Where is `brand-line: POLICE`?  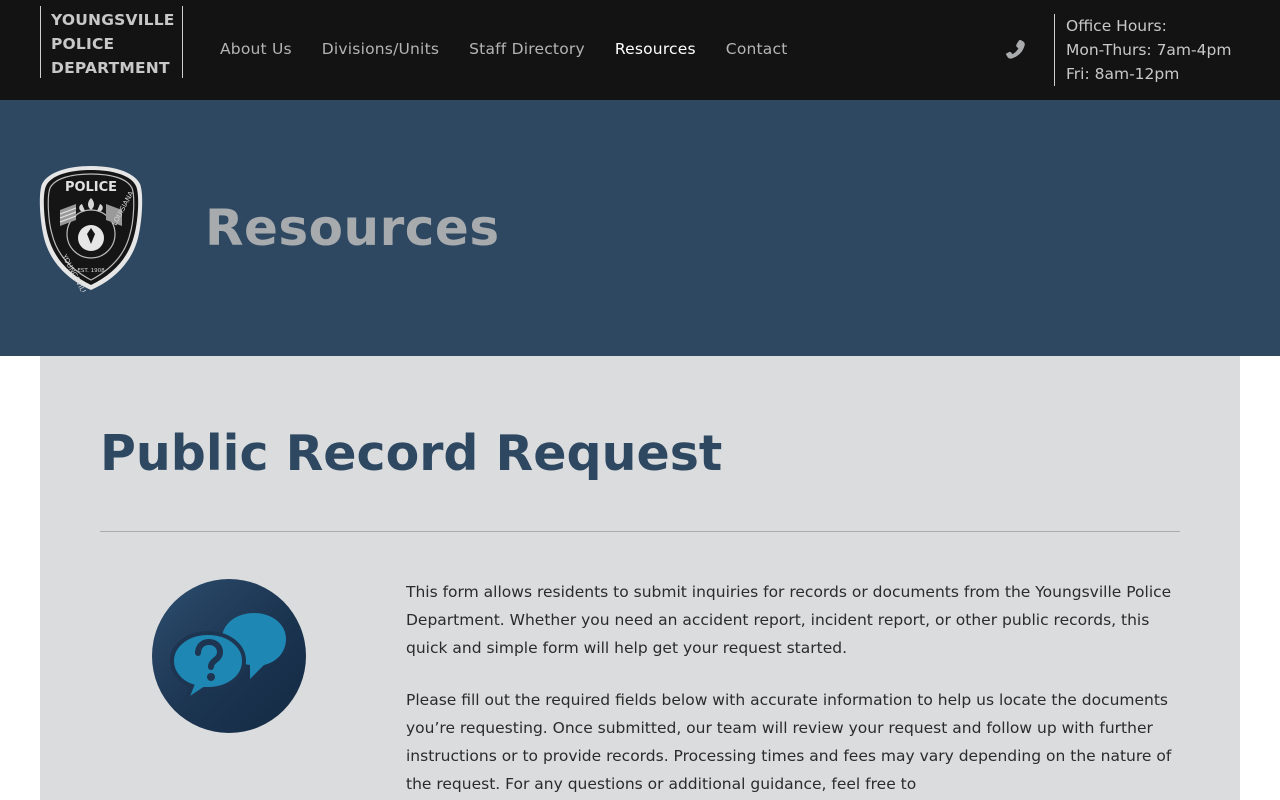
brand-line: POLICE is located at coordinates (83, 44).